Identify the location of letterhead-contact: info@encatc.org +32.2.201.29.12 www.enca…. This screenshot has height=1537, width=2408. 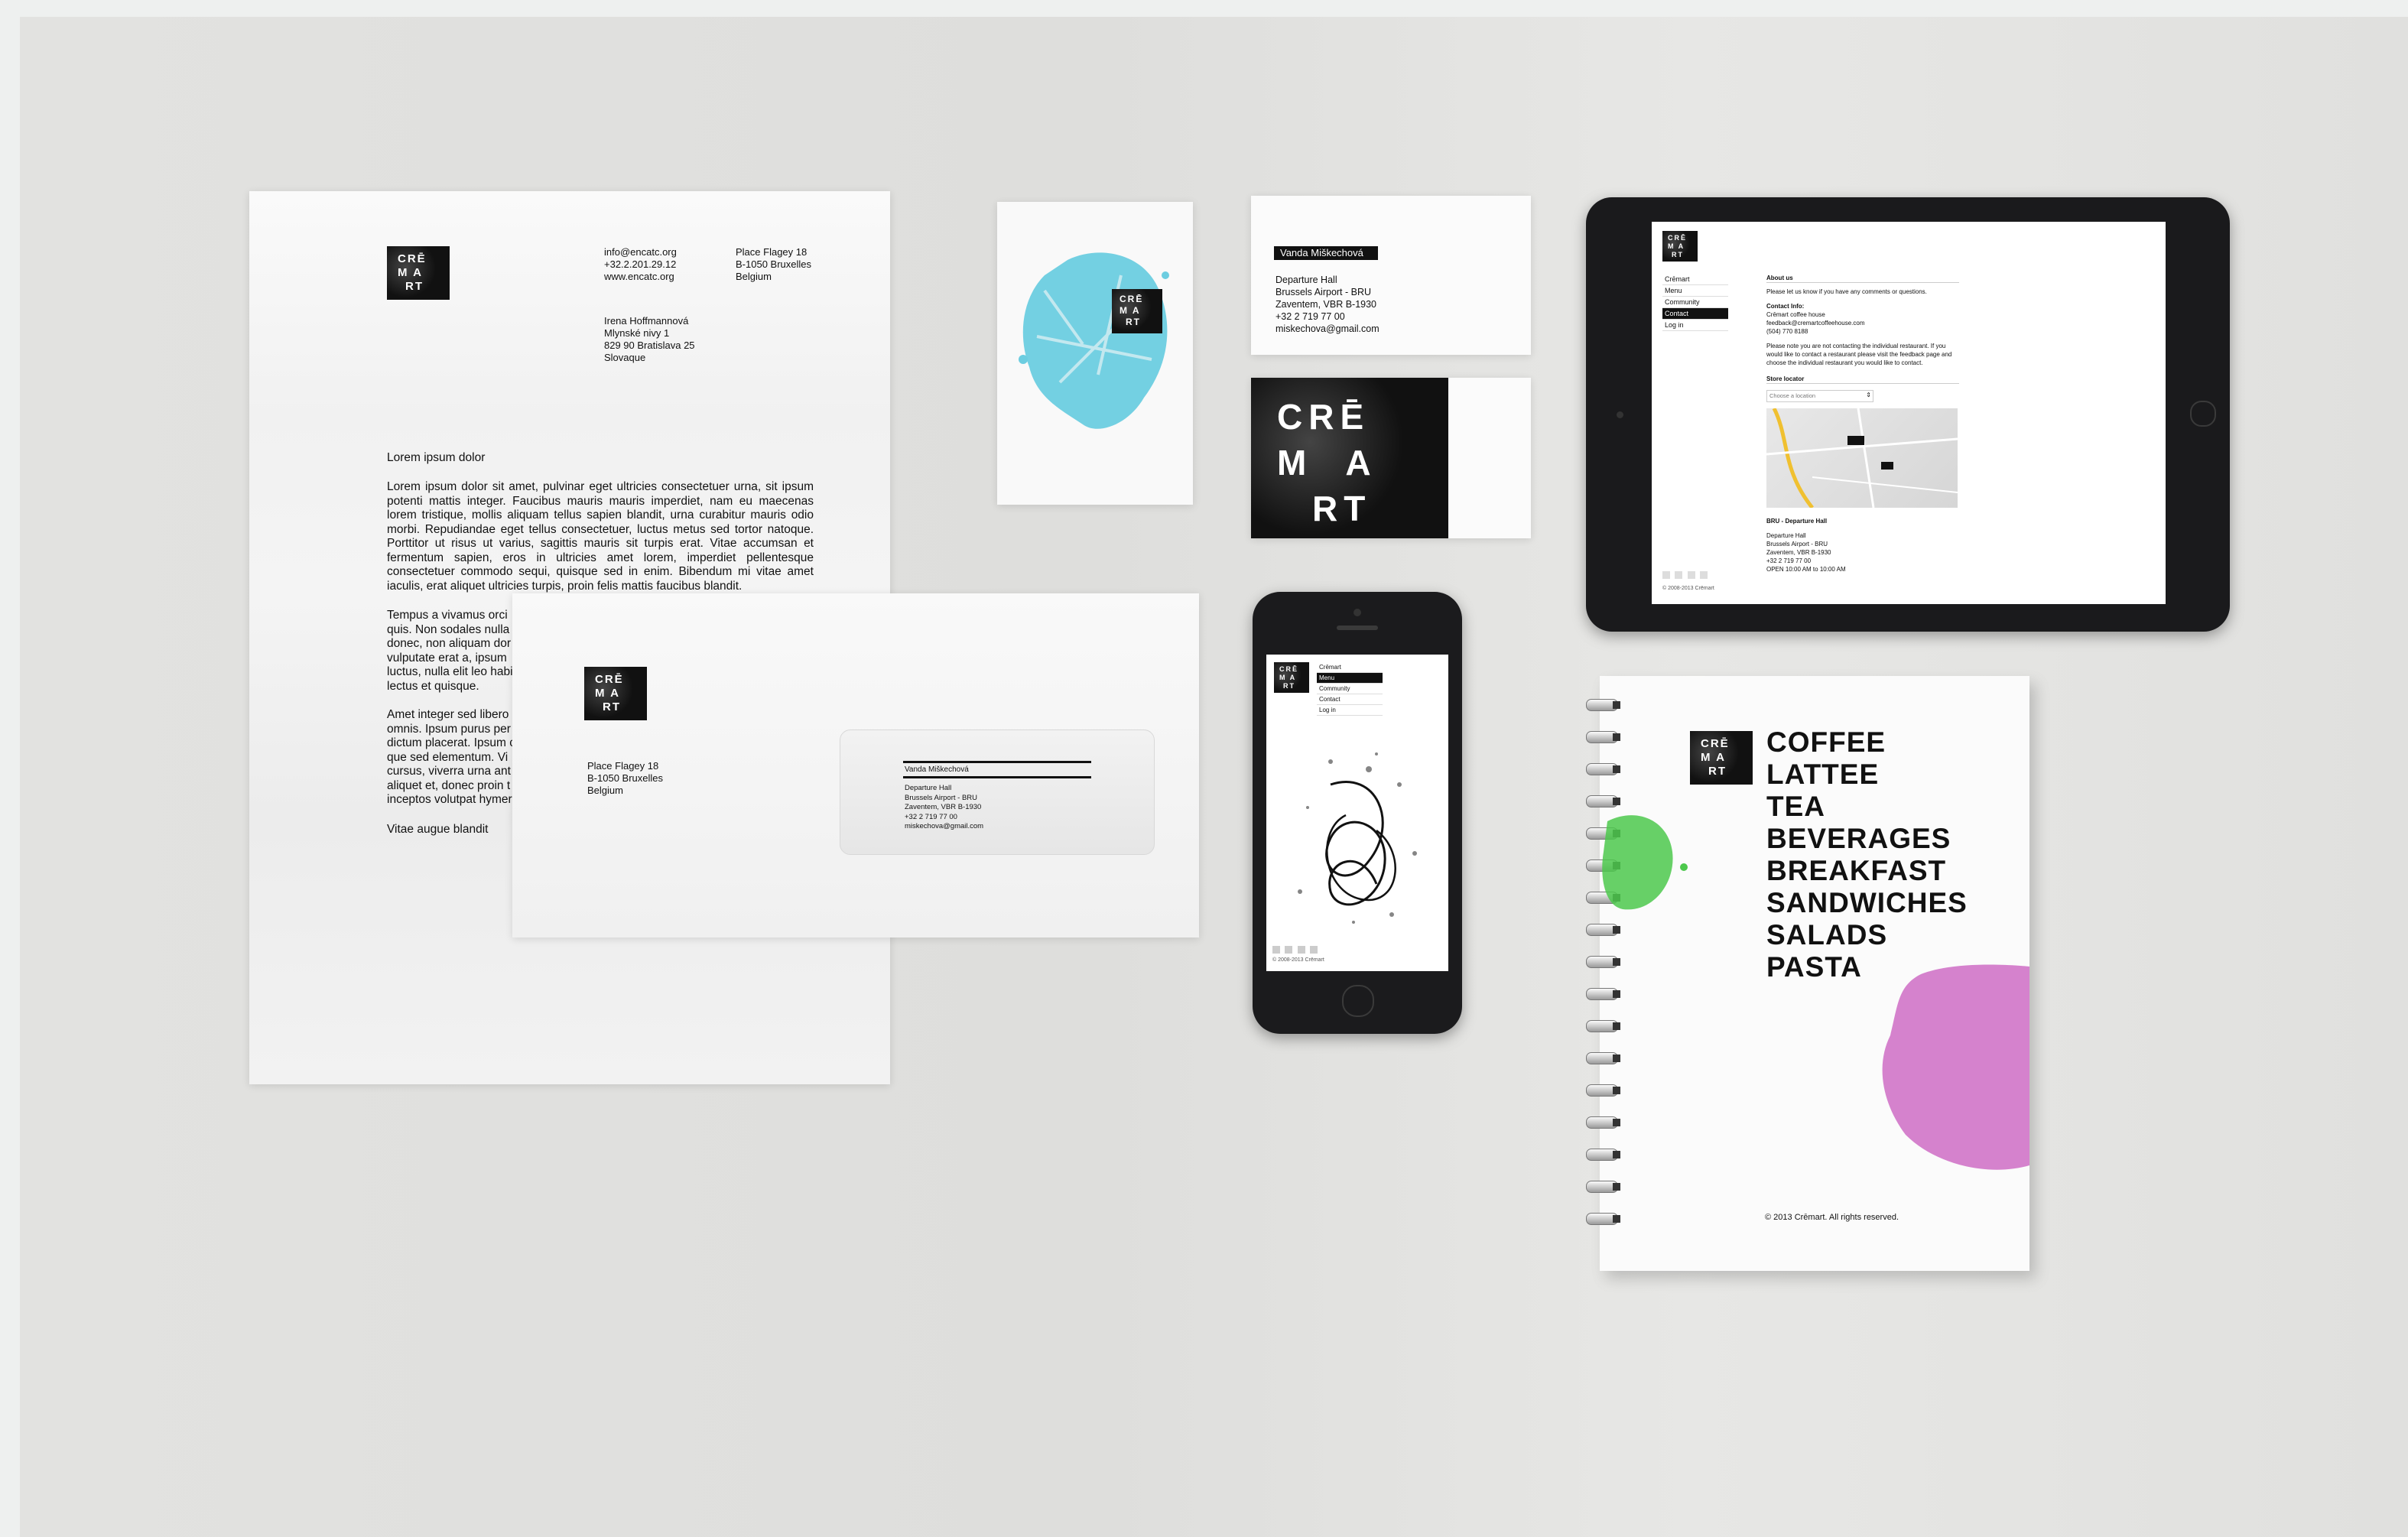
(640, 264).